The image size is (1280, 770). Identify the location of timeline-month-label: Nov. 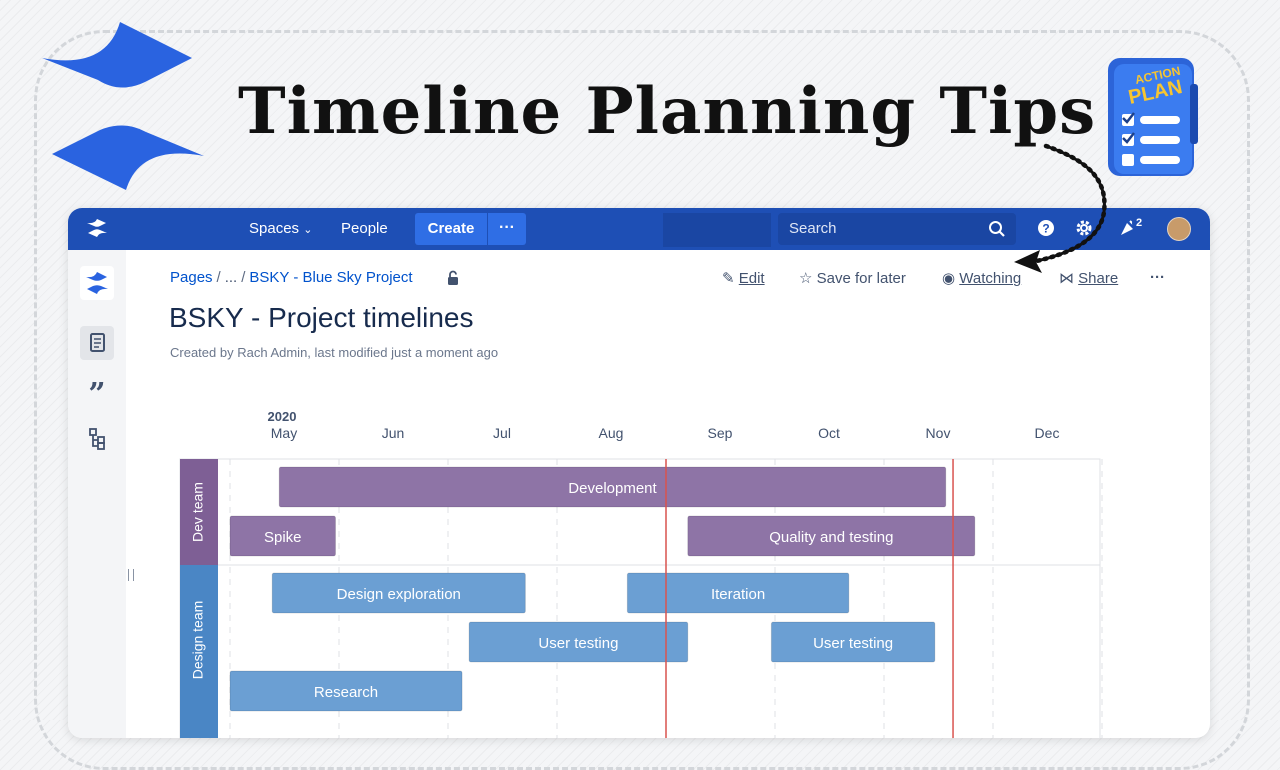
(938, 433).